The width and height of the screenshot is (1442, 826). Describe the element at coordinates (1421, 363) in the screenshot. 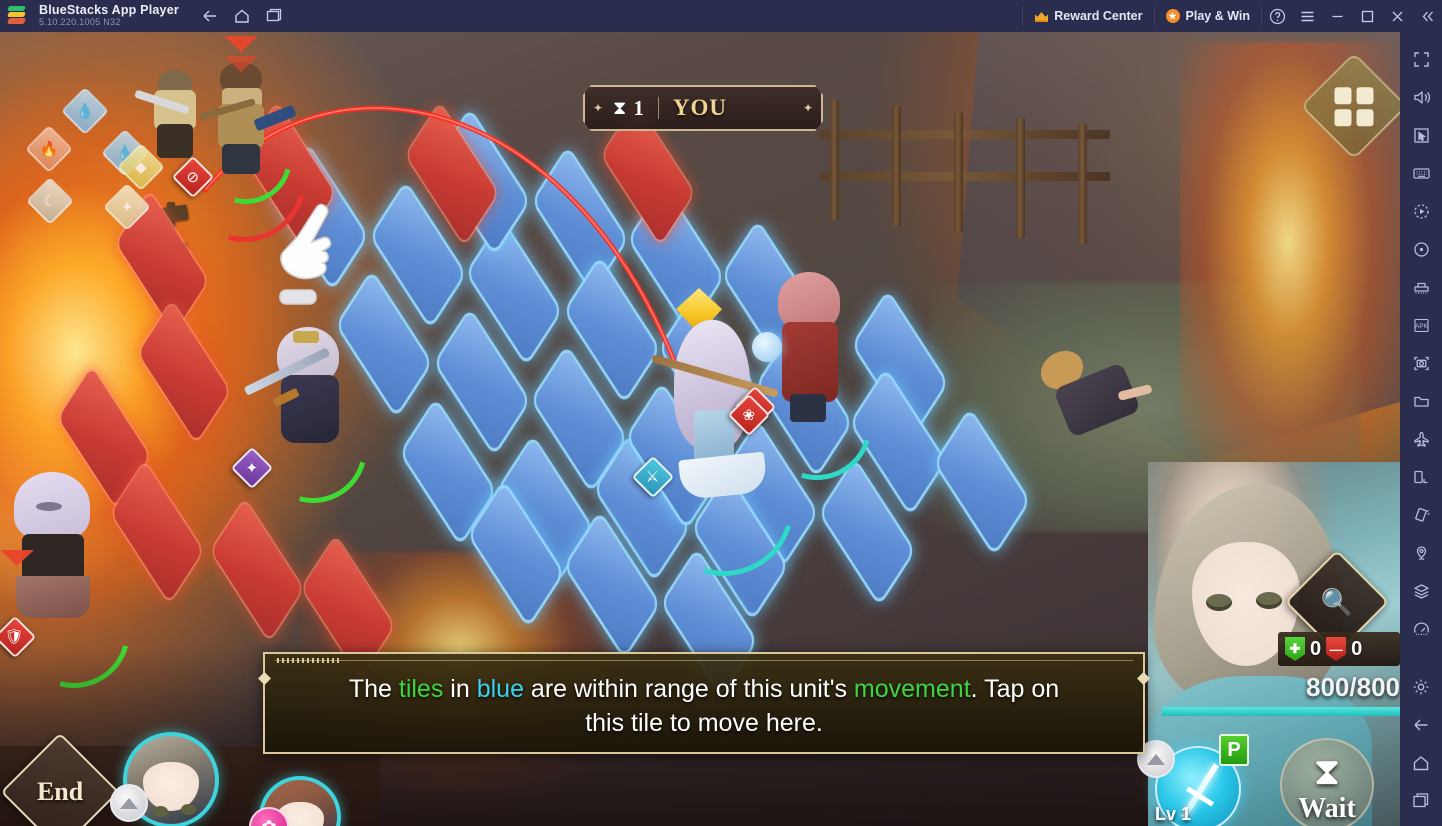

I see `camera-icon` at that location.